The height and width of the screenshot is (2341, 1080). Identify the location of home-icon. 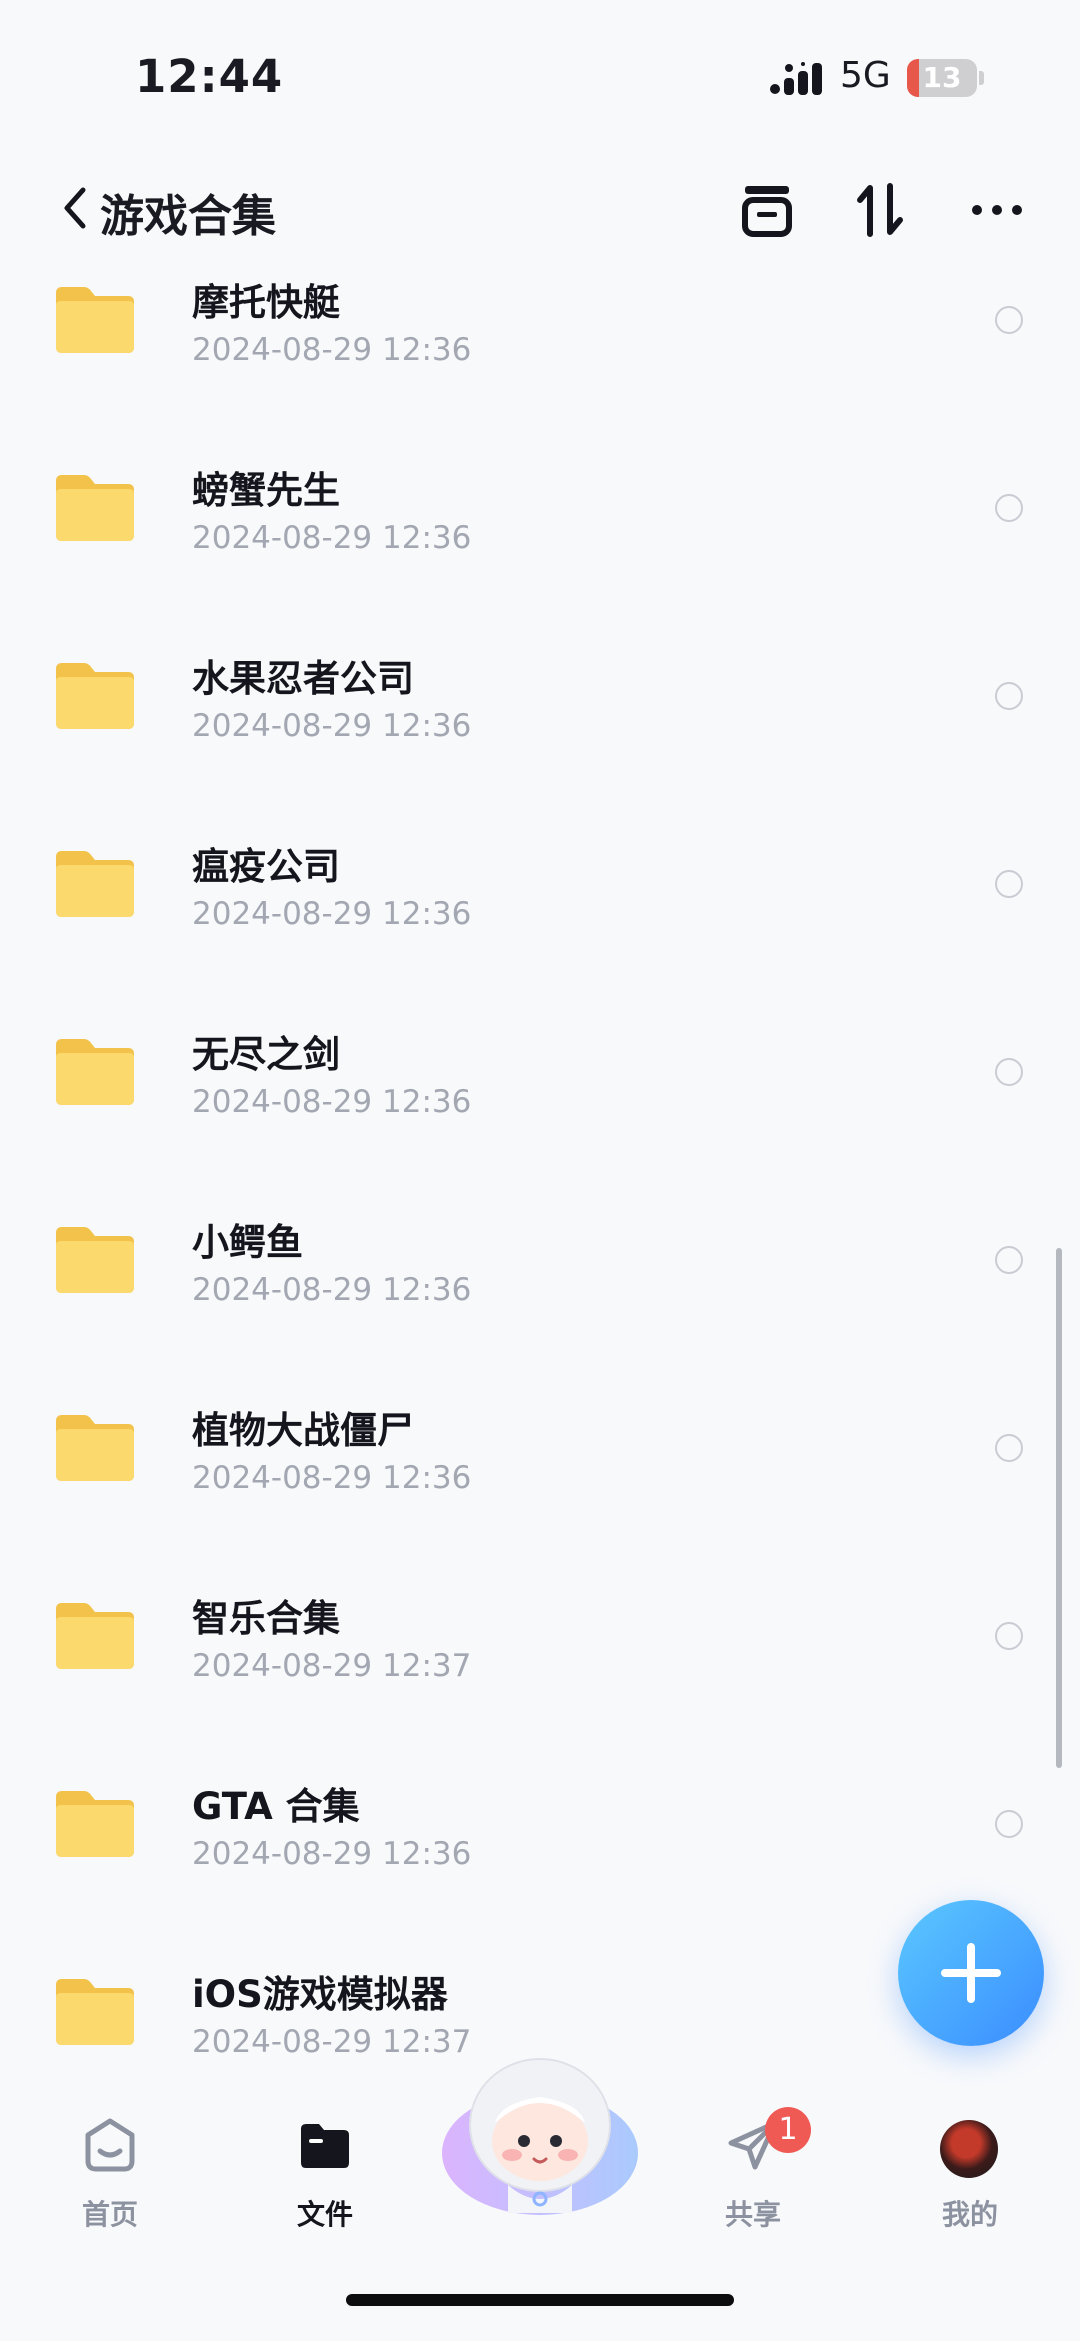
(110, 2145).